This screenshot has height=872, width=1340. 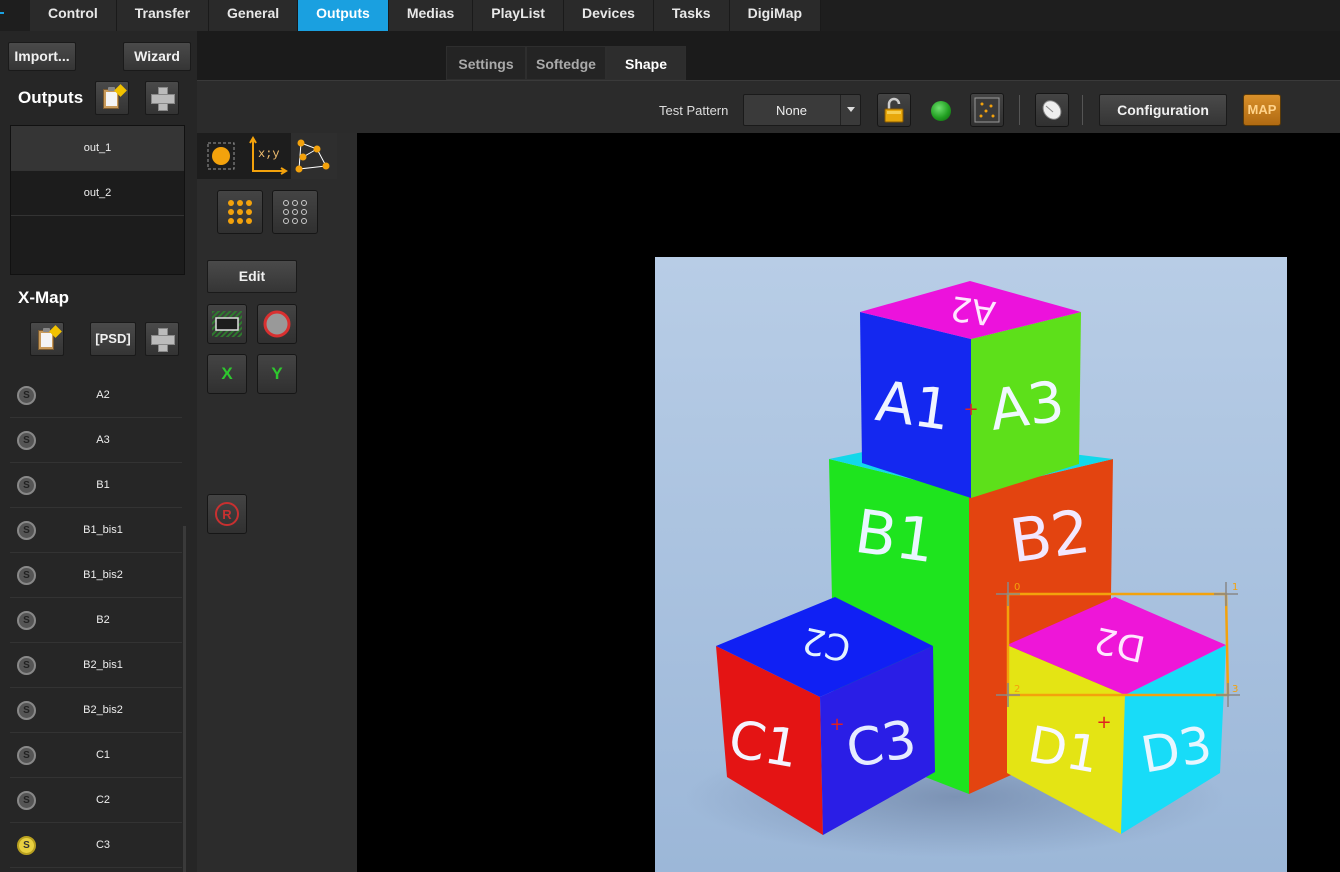 I want to click on tab-transfer: Transfer, so click(x=163, y=15).